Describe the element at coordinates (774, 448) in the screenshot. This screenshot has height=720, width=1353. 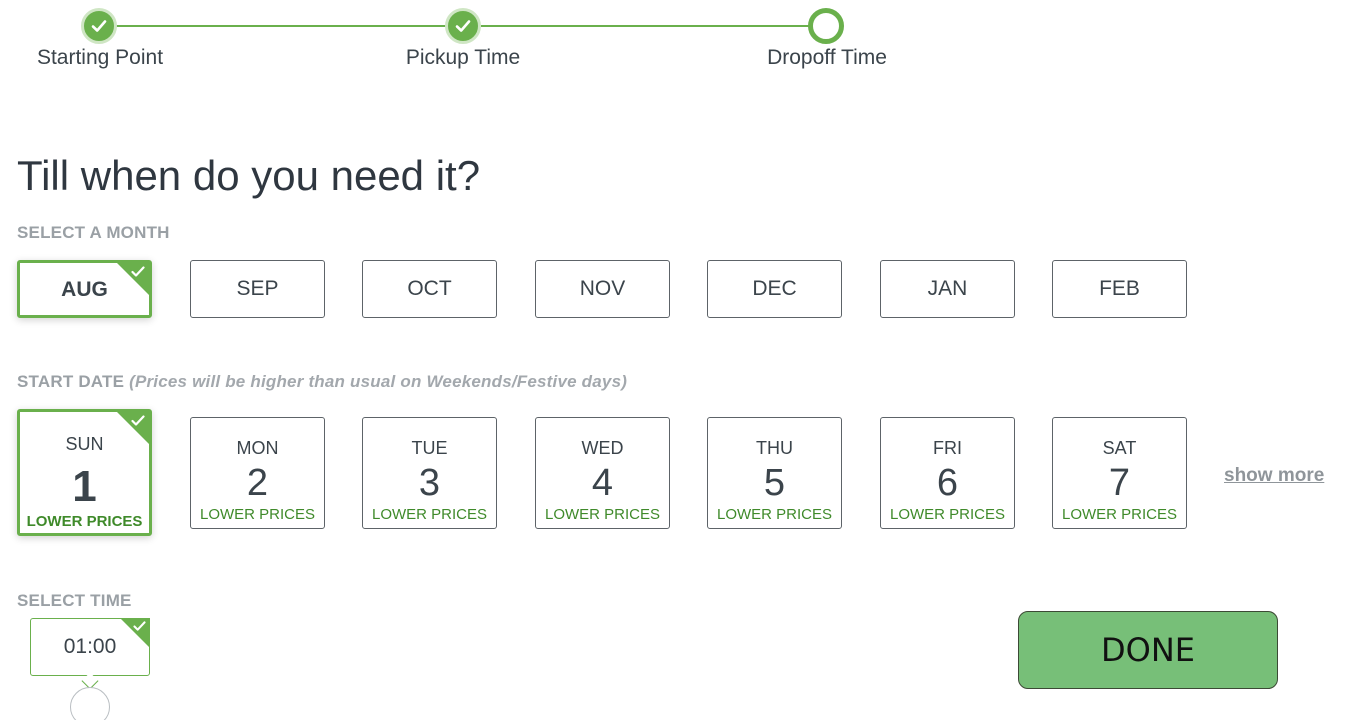
I see `day-of-week: THU` at that location.